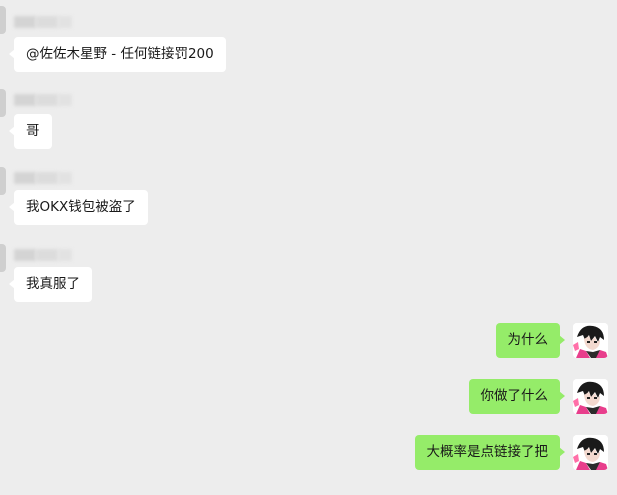 This screenshot has height=495, width=617. Describe the element at coordinates (530, 340) in the screenshot. I see `message-bubble-outgoing: 为什么` at that location.